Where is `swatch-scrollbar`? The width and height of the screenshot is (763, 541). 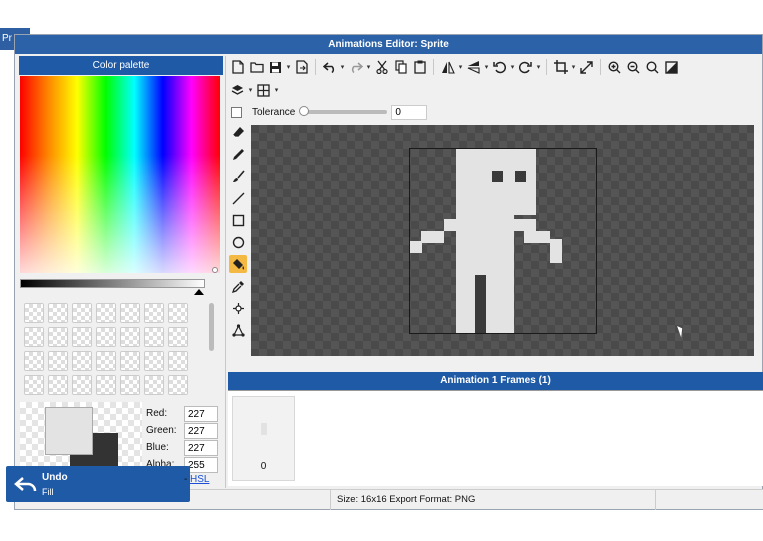
swatch-scrollbar is located at coordinates (211, 327).